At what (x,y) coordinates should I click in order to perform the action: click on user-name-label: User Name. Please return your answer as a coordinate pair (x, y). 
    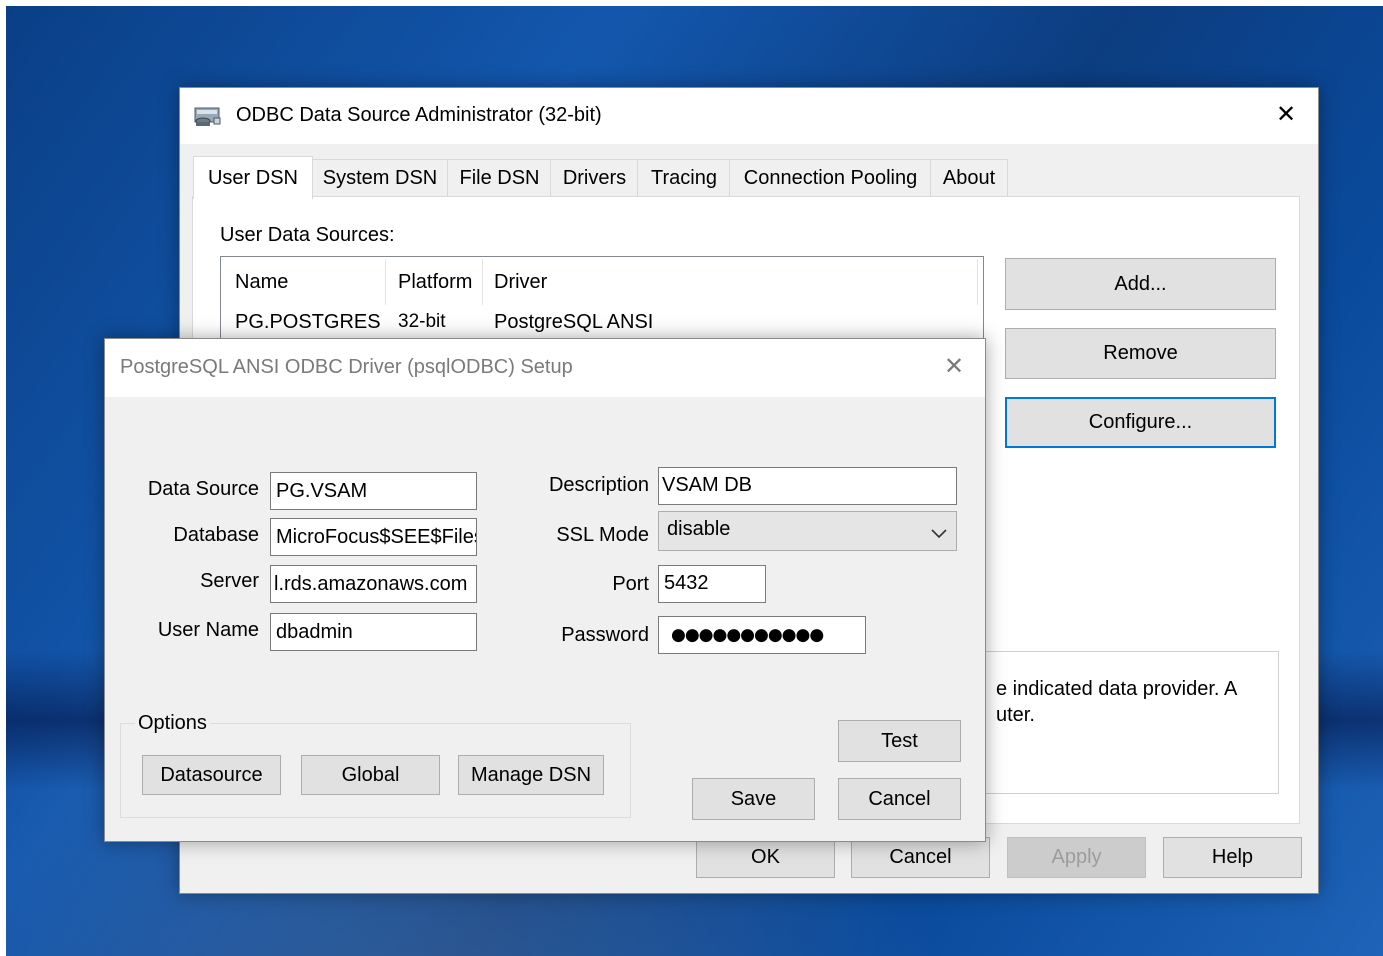
    Looking at the image, I should click on (208, 630).